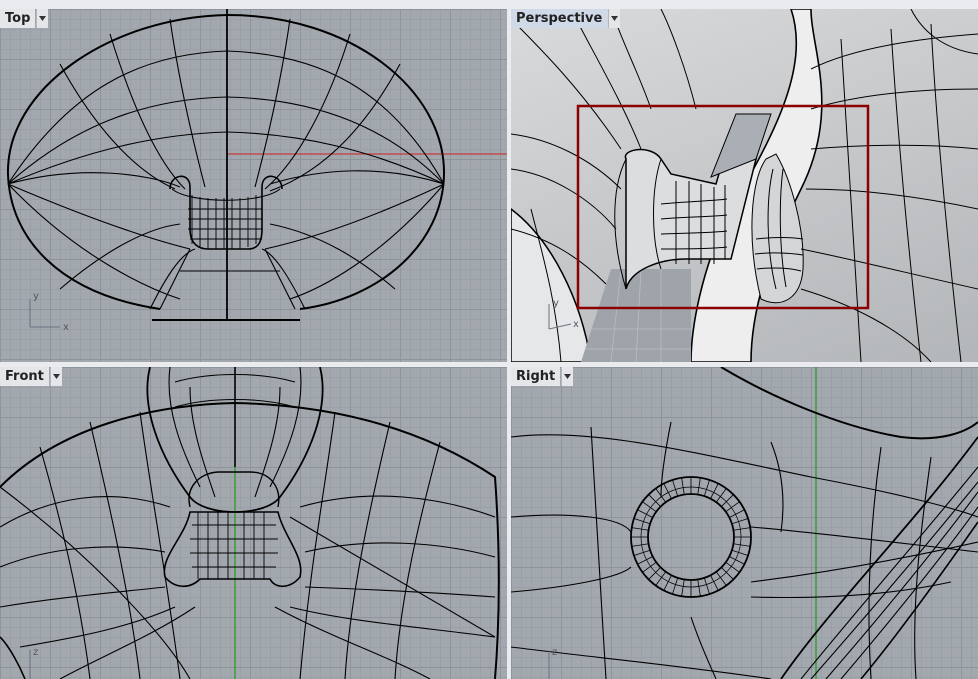  What do you see at coordinates (18, 18) in the screenshot?
I see `viewport-title-text: Top` at bounding box center [18, 18].